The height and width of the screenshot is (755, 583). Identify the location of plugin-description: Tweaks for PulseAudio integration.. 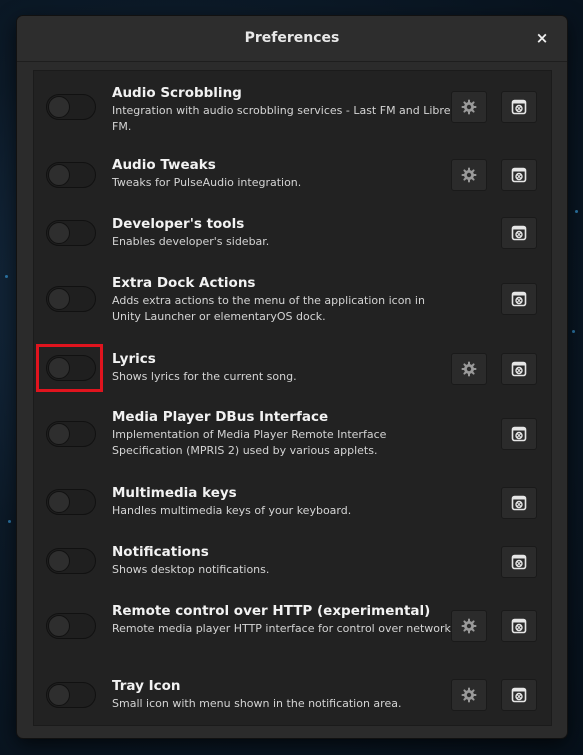
(207, 182).